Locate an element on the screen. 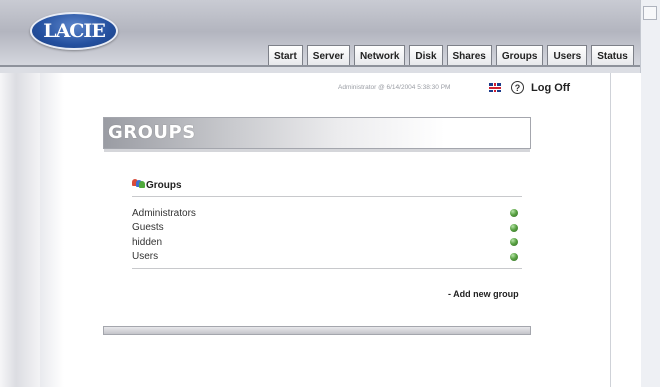 Image resolution: width=660 pixels, height=387 pixels. group-name-administrators: Administrators is located at coordinates (164, 213).